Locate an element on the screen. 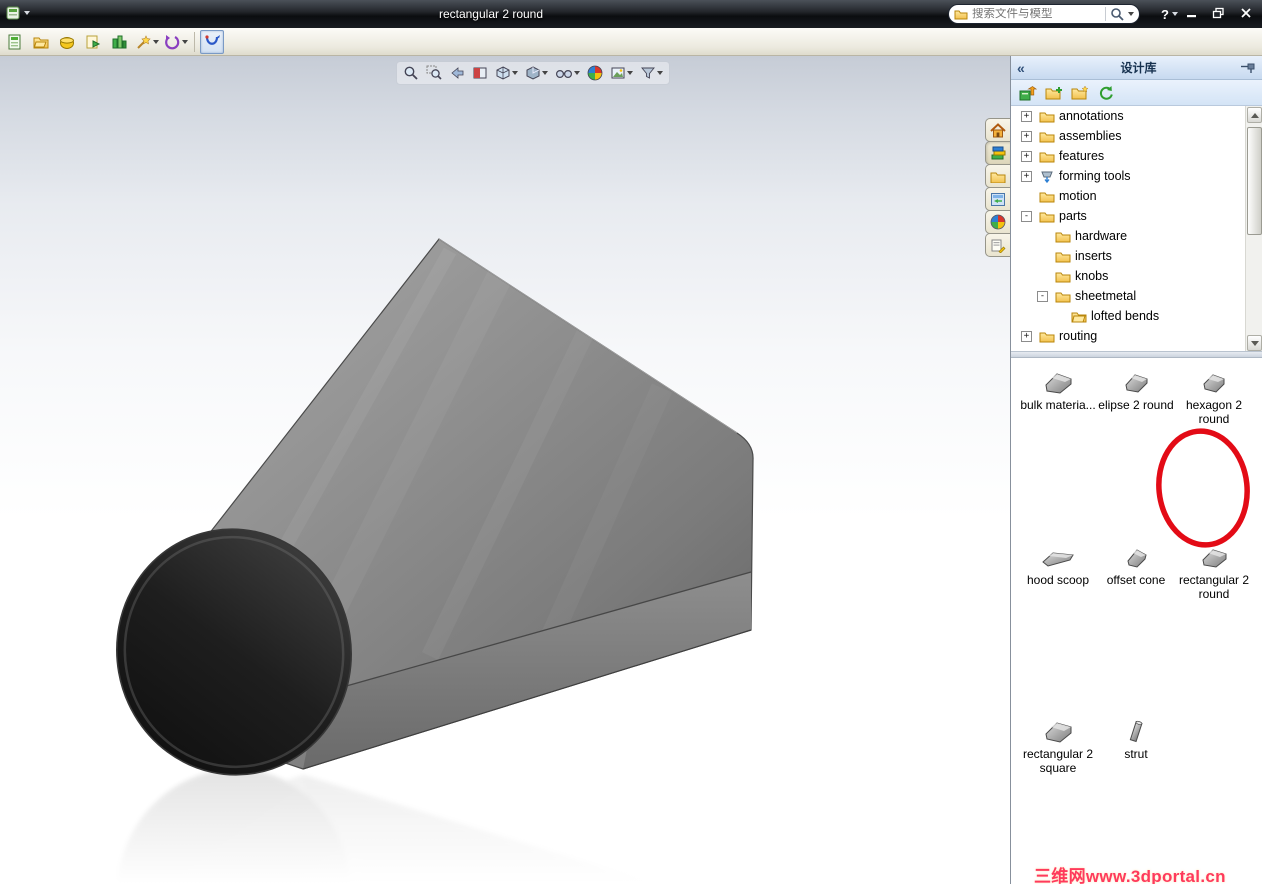 The image size is (1262, 884). tab-custom-properties is located at coordinates (997, 245).